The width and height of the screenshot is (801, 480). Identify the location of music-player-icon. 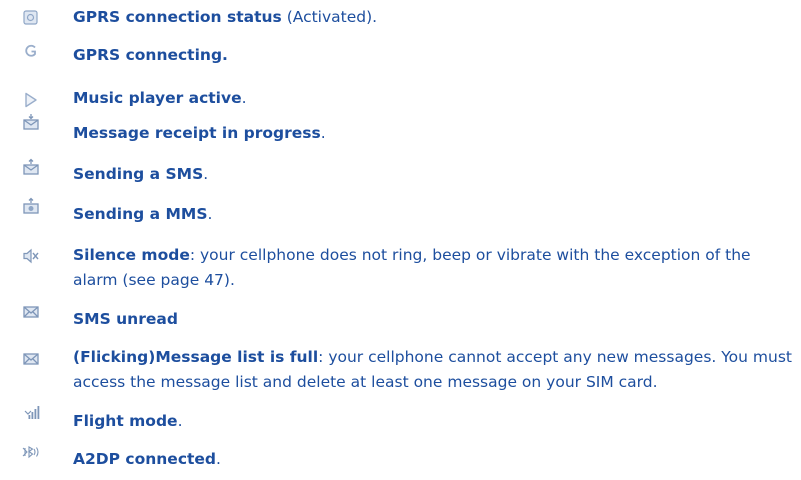
(31, 100).